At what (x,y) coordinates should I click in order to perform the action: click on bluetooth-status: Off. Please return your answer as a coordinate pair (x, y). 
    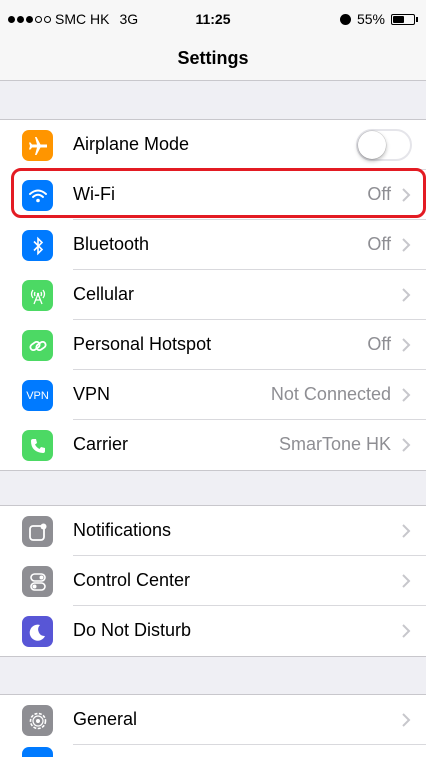
    Looking at the image, I should click on (379, 244).